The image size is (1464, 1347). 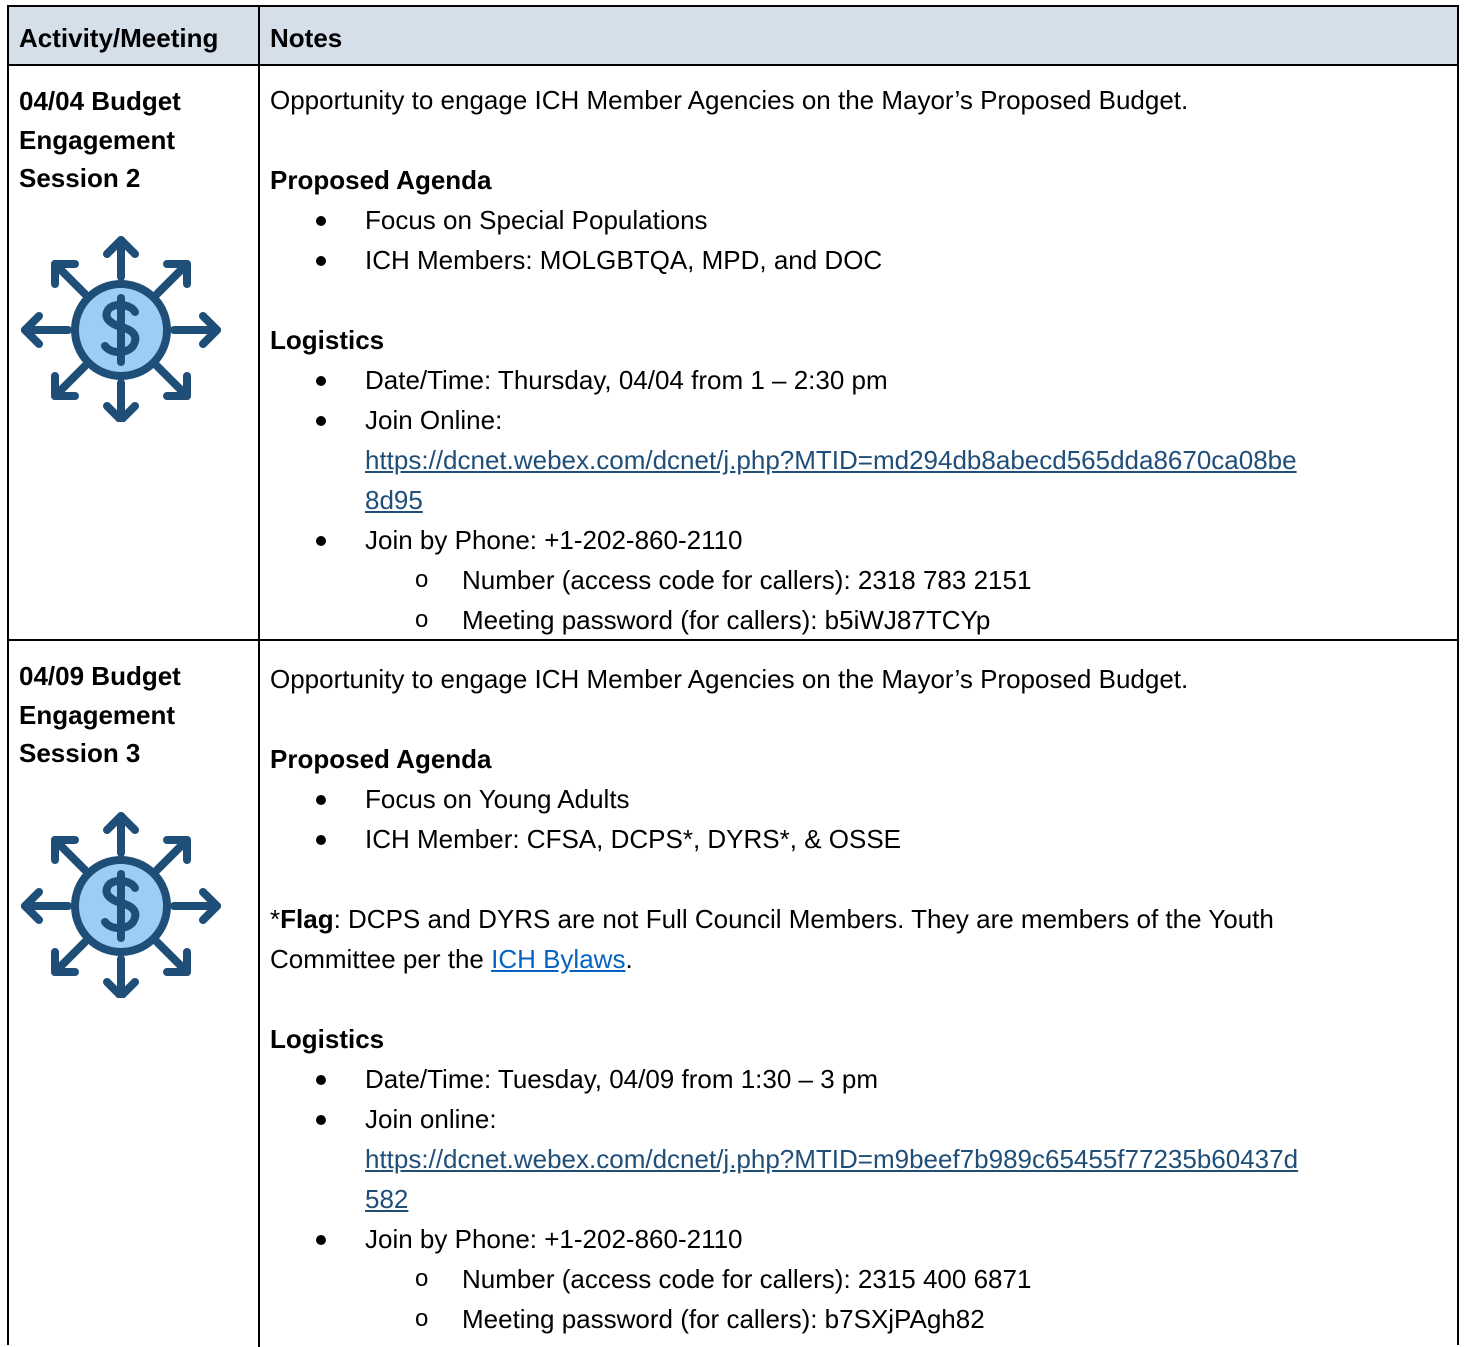 I want to click on agenda-item: ICH Member: CFSA, DCPS*, DYRS*, & OSSE, so click(x=860, y=839).